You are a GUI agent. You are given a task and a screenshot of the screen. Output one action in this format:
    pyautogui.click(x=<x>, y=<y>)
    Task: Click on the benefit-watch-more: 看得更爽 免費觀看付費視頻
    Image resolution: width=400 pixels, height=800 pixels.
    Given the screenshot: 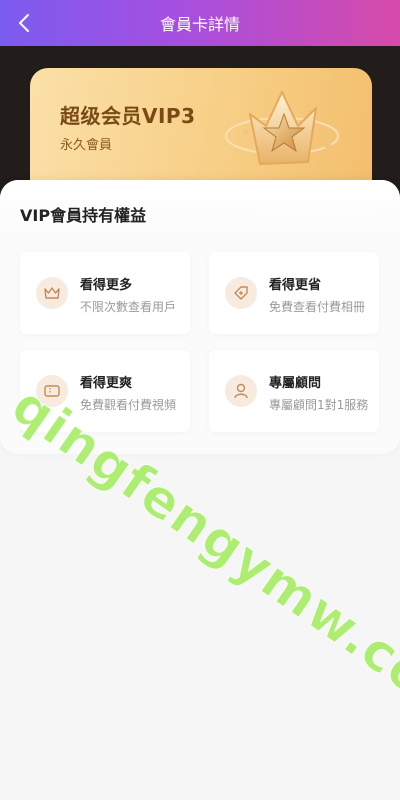 What is the action you would take?
    pyautogui.click(x=105, y=391)
    